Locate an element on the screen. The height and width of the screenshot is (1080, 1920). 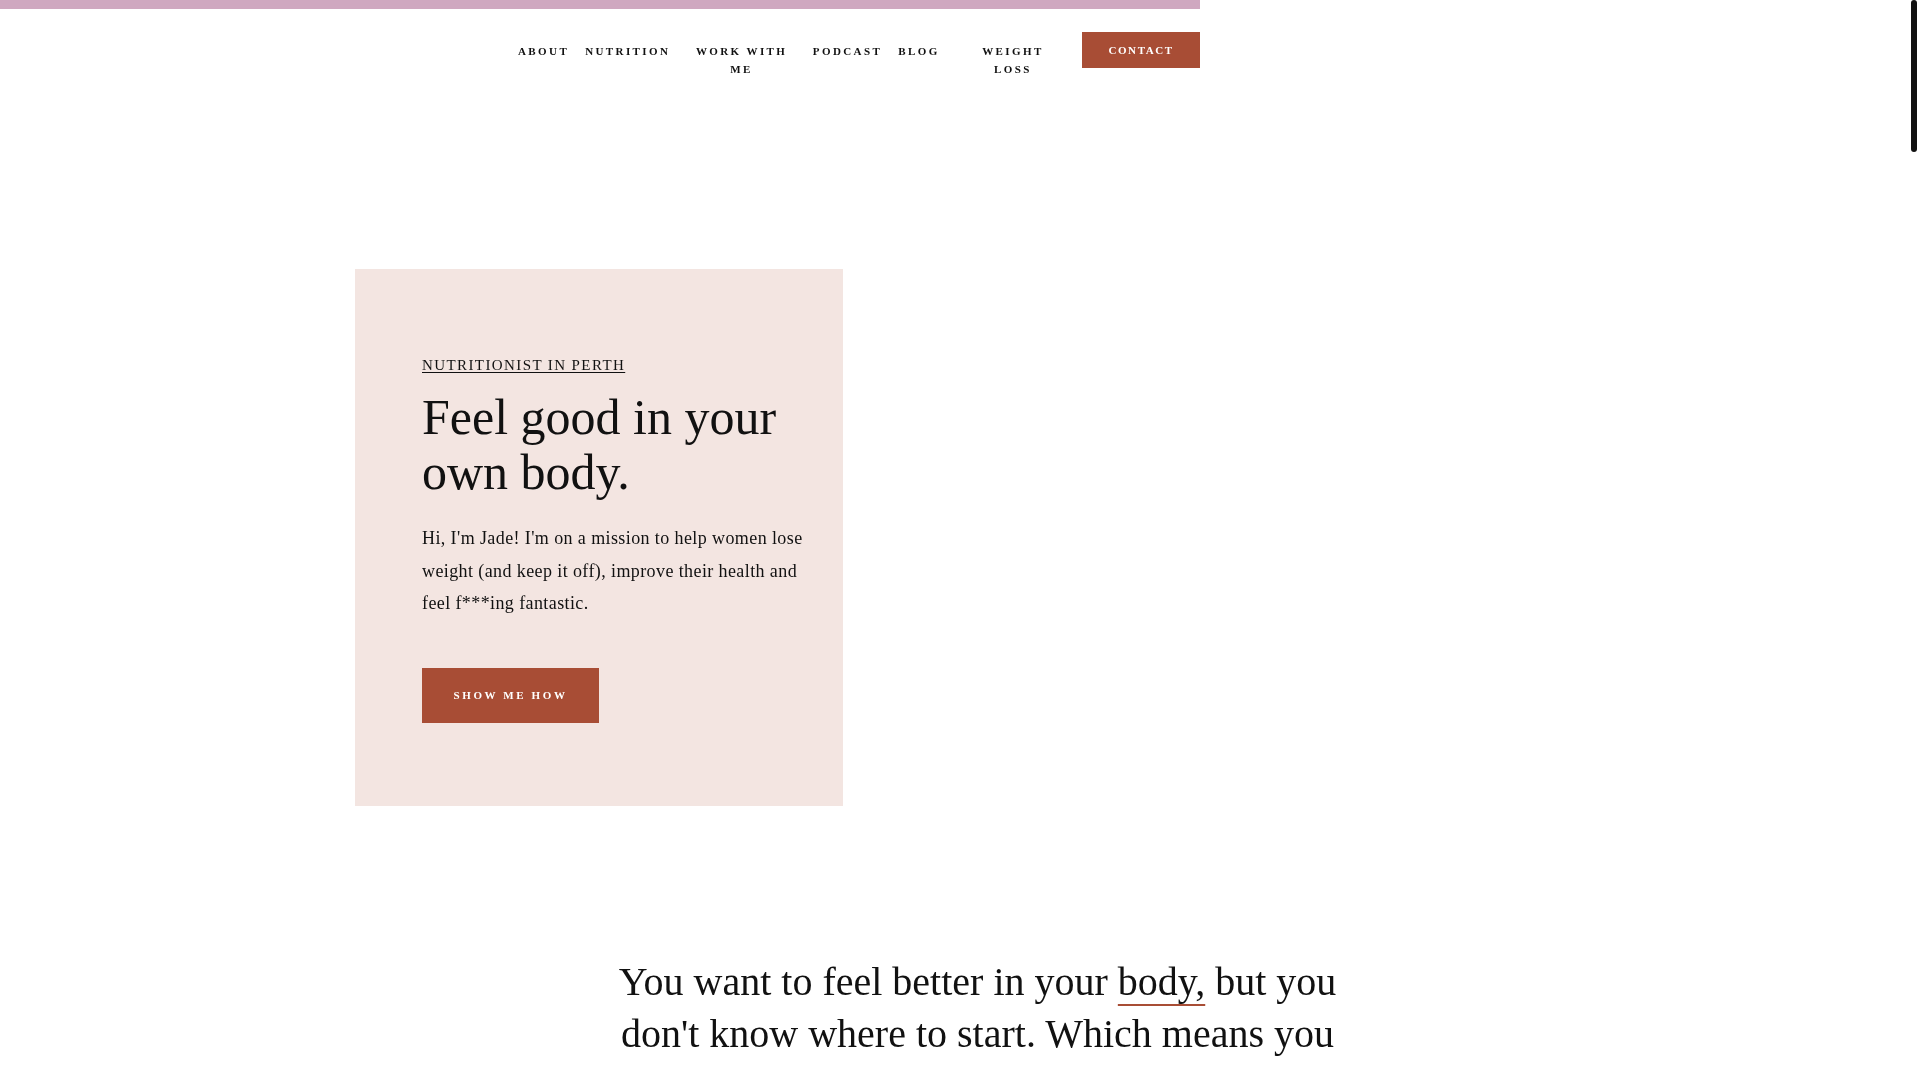
eyebrow-text: NUTRITIONIST IN PERTH is located at coordinates (524, 365).